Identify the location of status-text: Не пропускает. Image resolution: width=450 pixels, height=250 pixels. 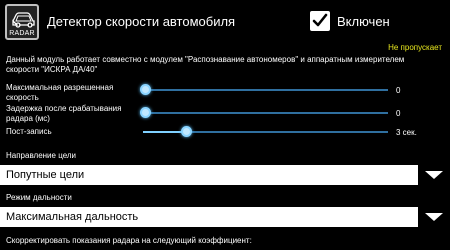
(415, 47).